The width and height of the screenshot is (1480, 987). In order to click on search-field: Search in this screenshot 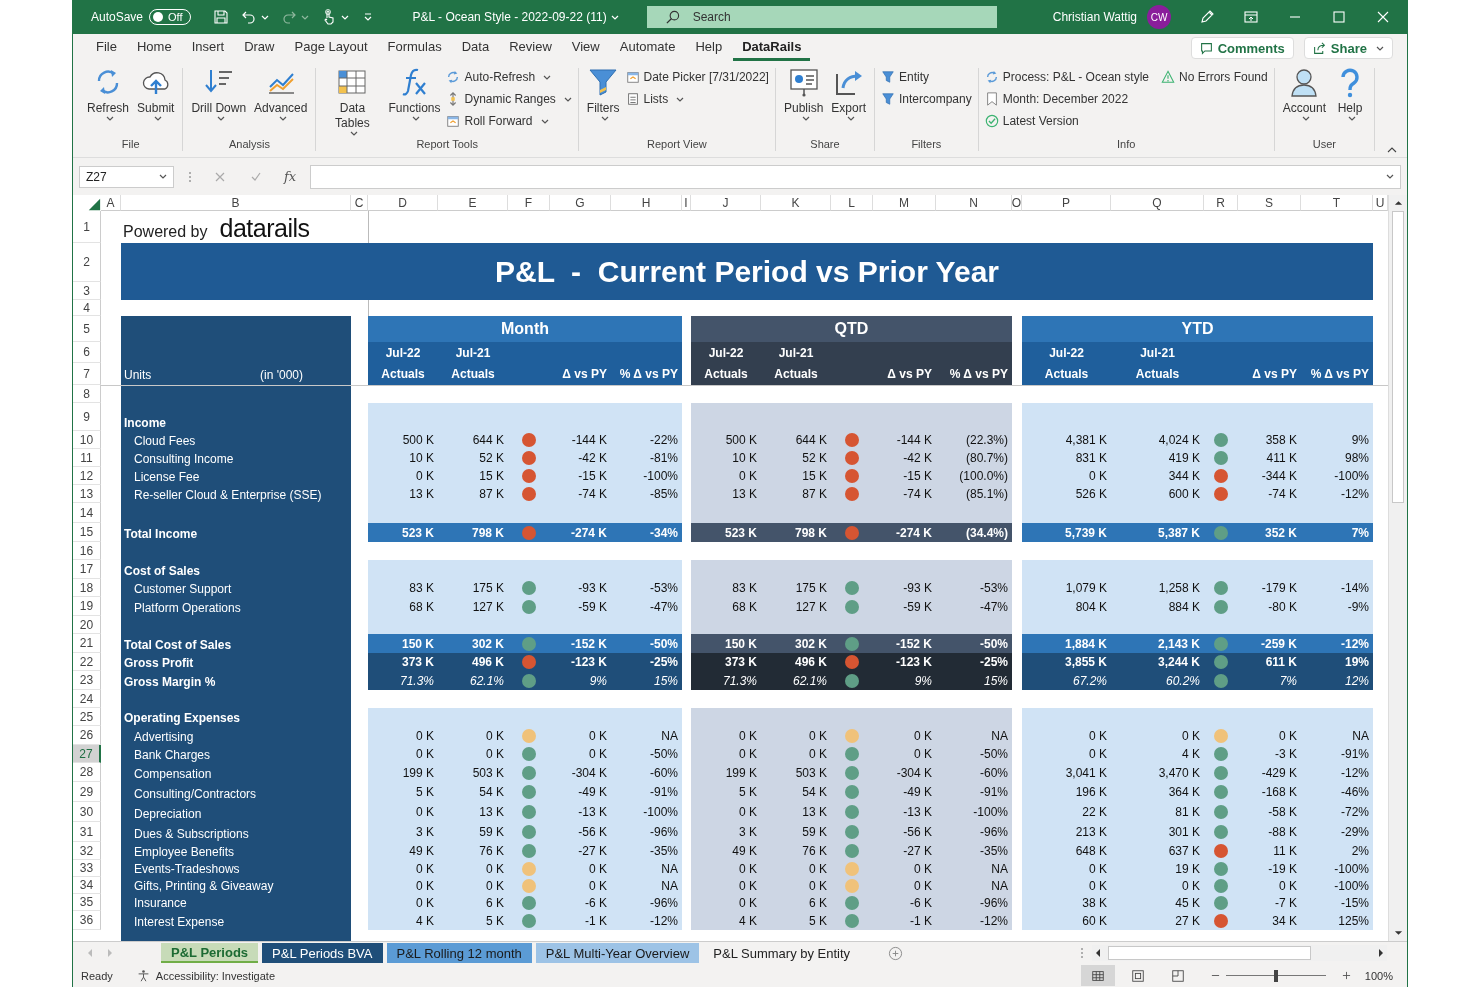, I will do `click(821, 17)`.